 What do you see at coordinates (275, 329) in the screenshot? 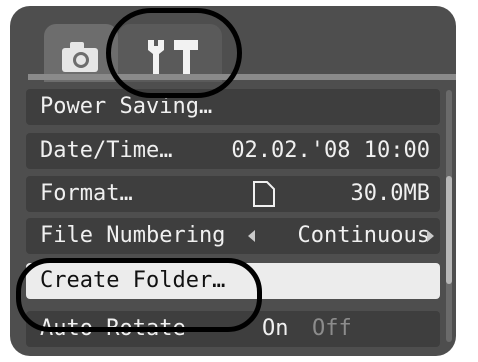
I see `auto-rotate-on-option: On` at bounding box center [275, 329].